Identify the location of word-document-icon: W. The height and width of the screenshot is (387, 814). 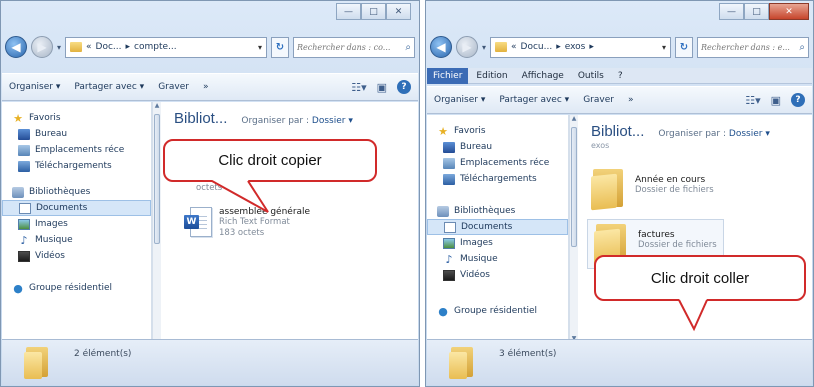
(198, 223).